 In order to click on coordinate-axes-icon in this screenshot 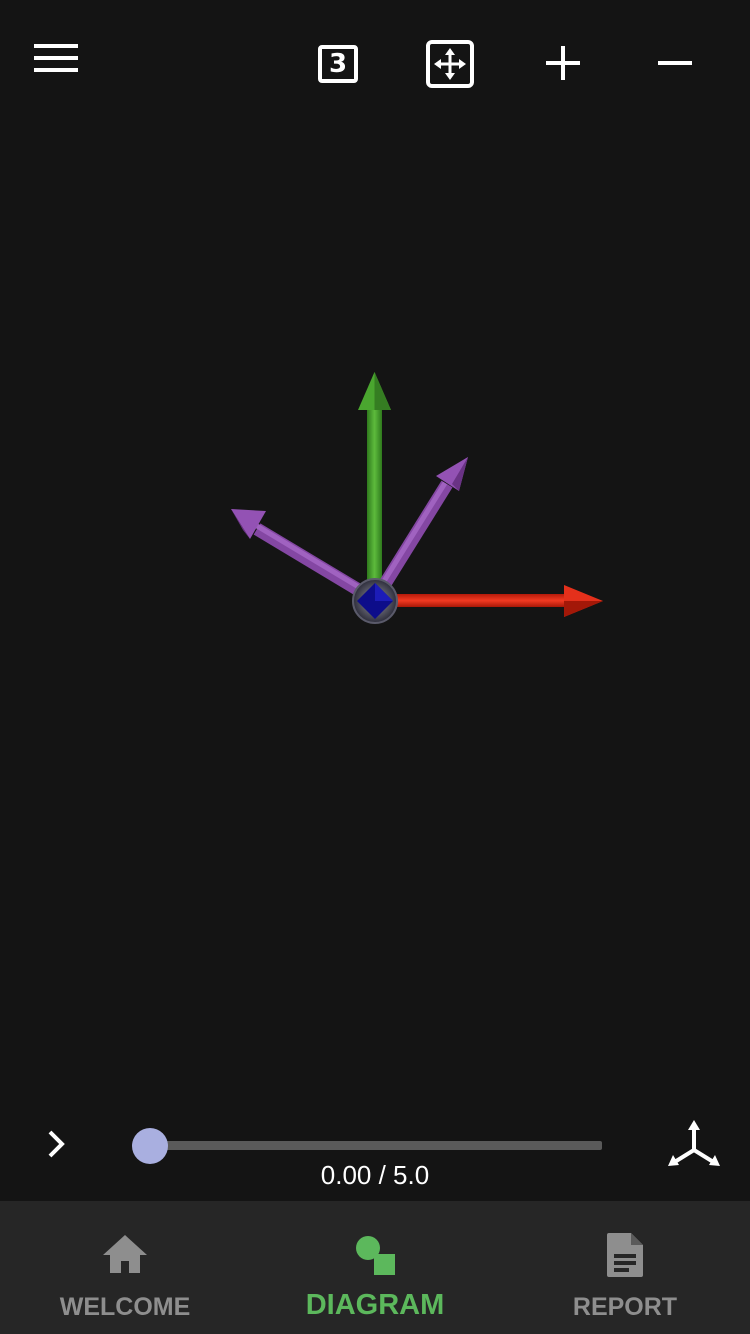, I will do `click(694, 1143)`.